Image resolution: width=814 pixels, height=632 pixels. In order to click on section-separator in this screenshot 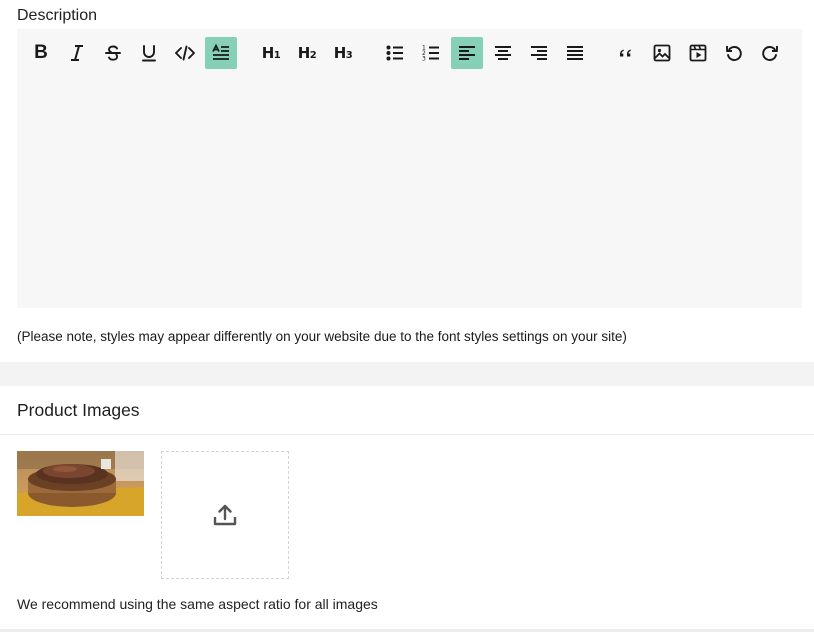, I will do `click(407, 374)`.